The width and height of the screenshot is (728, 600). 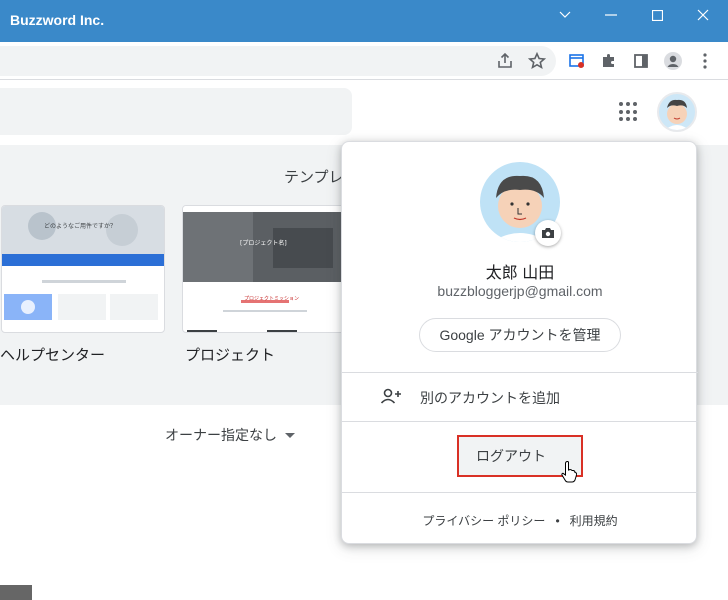 What do you see at coordinates (520, 291) in the screenshot?
I see `account-email: buzzbloggerjp@gmail.com` at bounding box center [520, 291].